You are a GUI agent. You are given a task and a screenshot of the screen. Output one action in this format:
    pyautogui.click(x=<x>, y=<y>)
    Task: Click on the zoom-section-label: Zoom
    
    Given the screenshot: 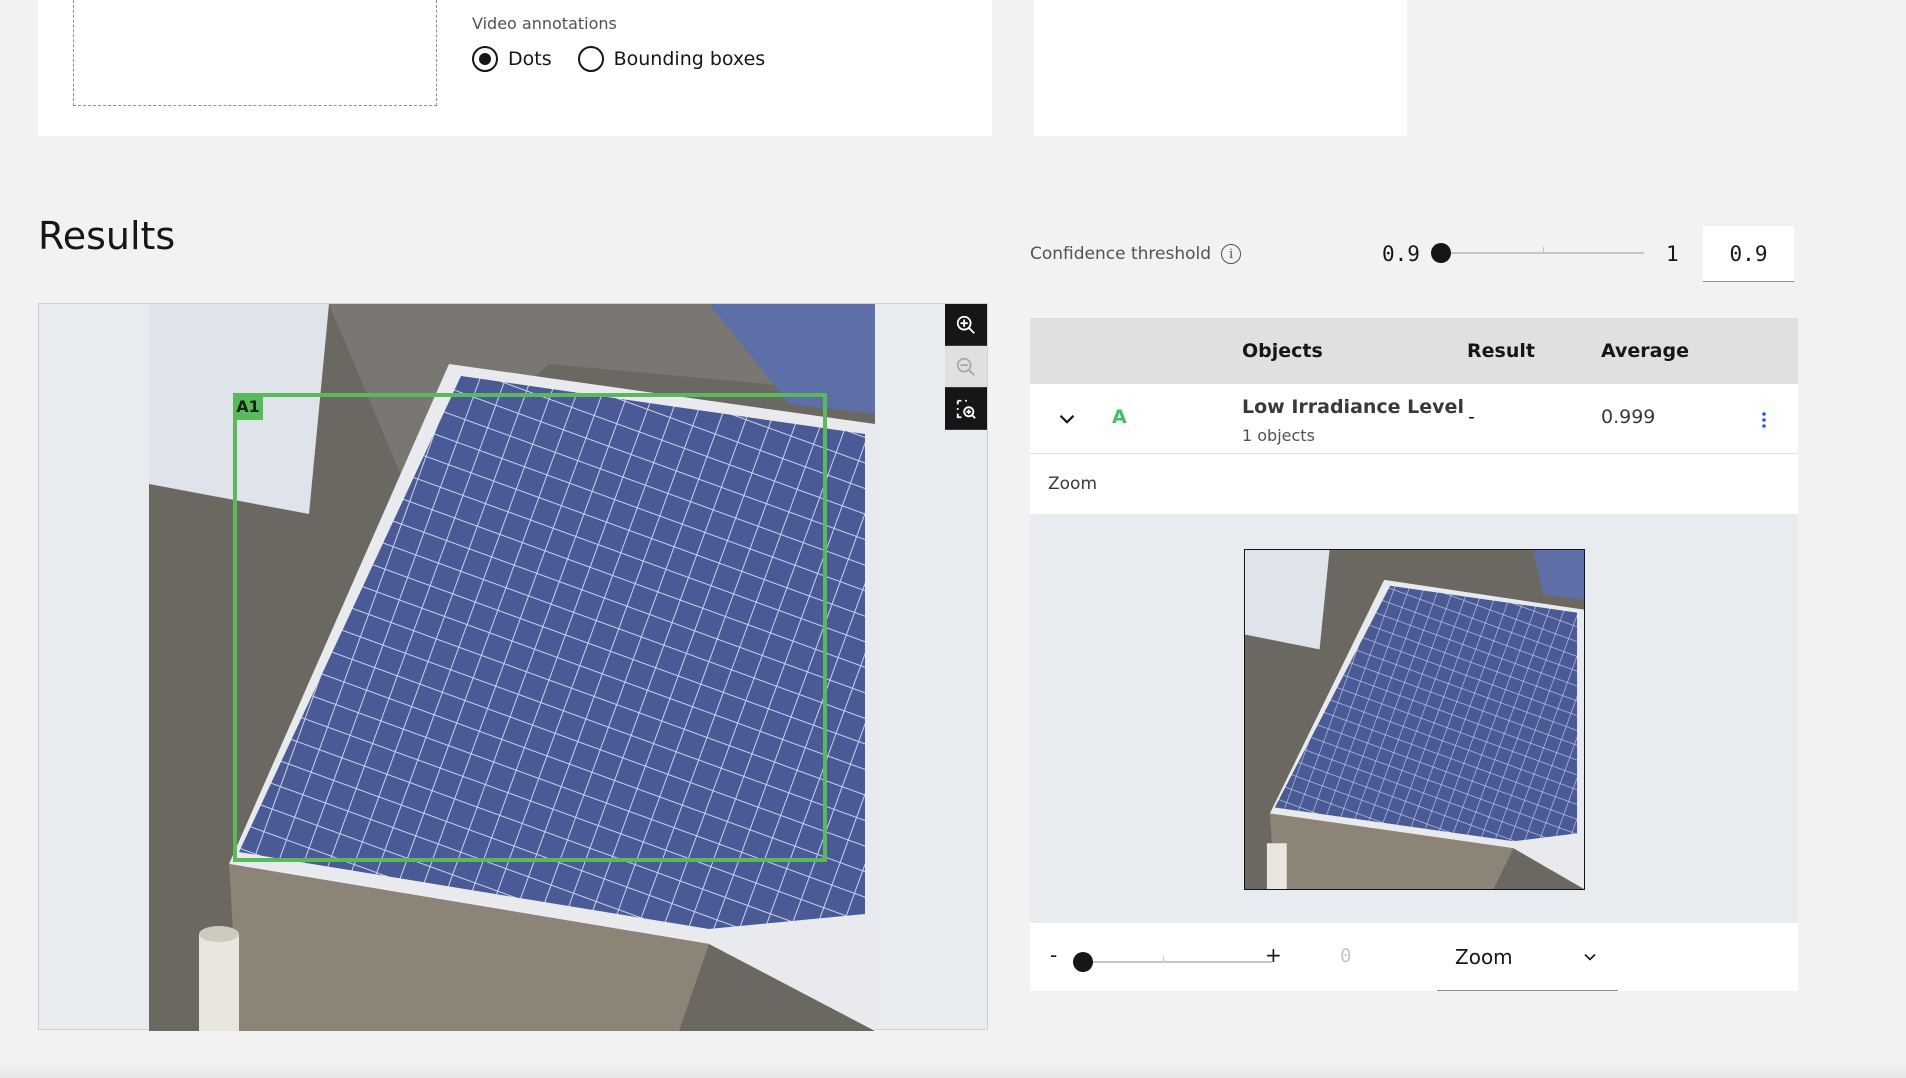 What is the action you would take?
    pyautogui.click(x=1073, y=484)
    